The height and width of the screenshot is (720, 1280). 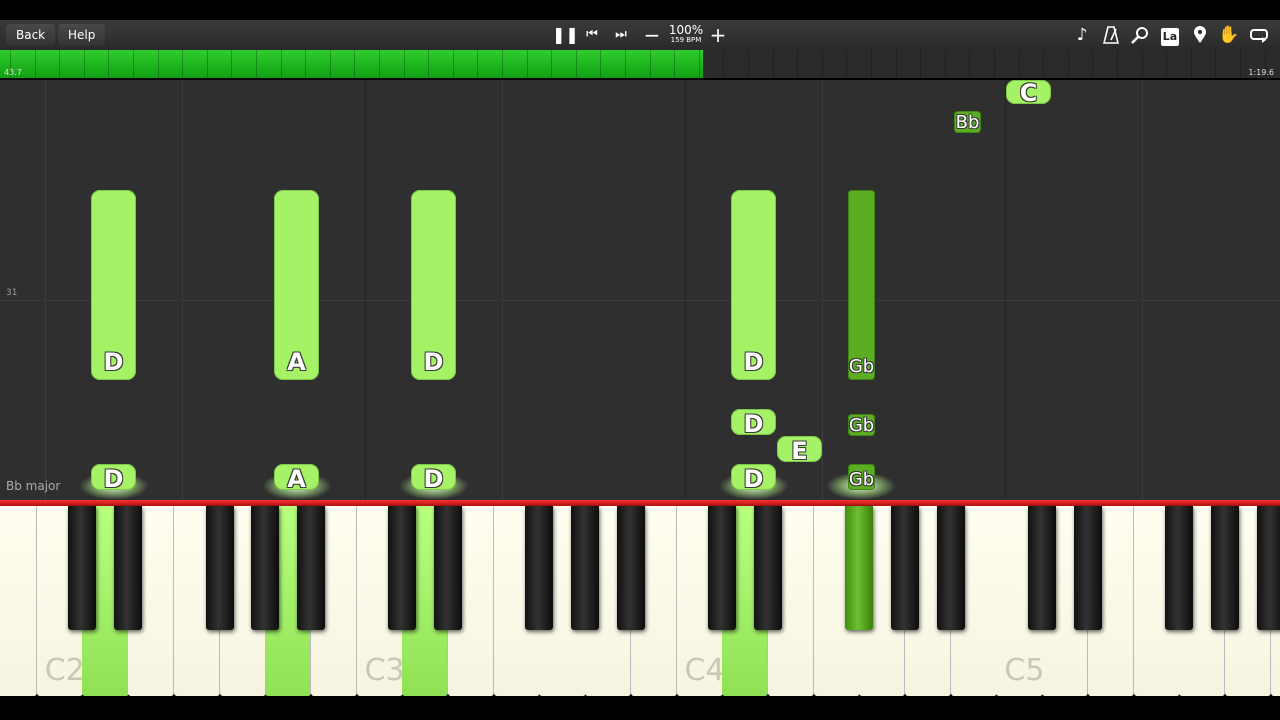 What do you see at coordinates (1140, 35) in the screenshot?
I see `search-icon` at bounding box center [1140, 35].